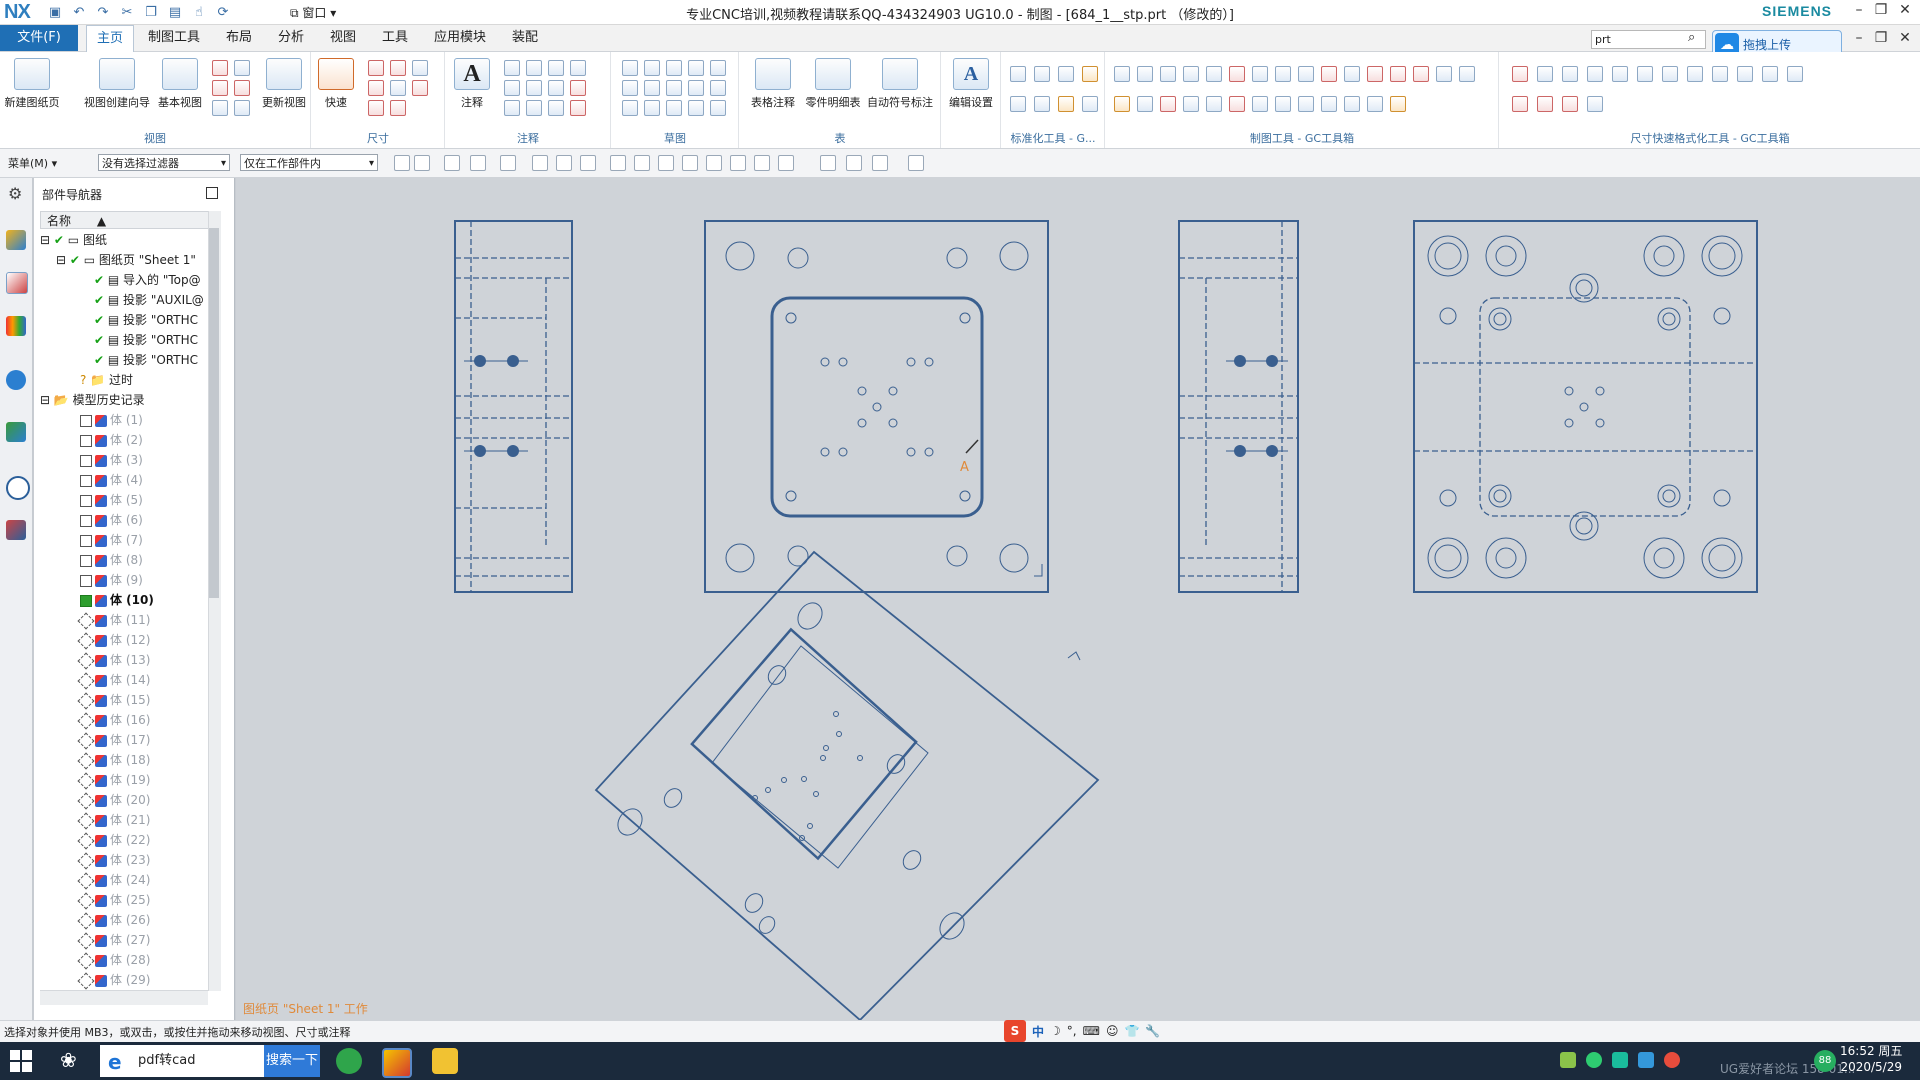  I want to click on std-tool-5-icon, so click(1018, 104).